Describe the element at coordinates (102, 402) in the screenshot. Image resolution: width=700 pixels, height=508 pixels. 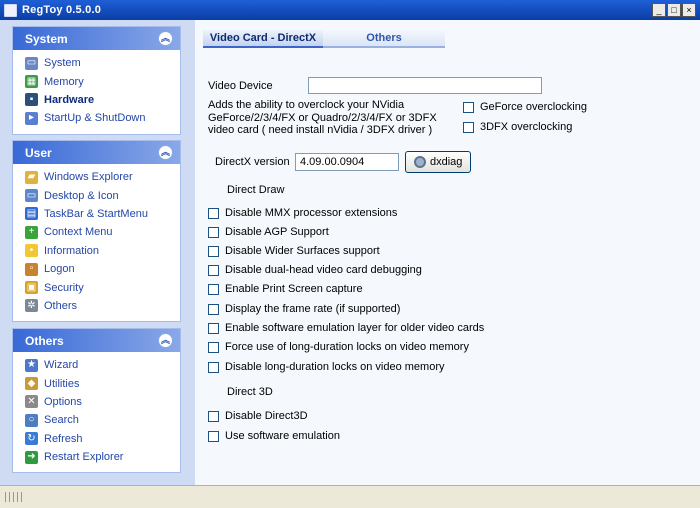
I see `sidebar-item-options: ✕ Options` at that location.